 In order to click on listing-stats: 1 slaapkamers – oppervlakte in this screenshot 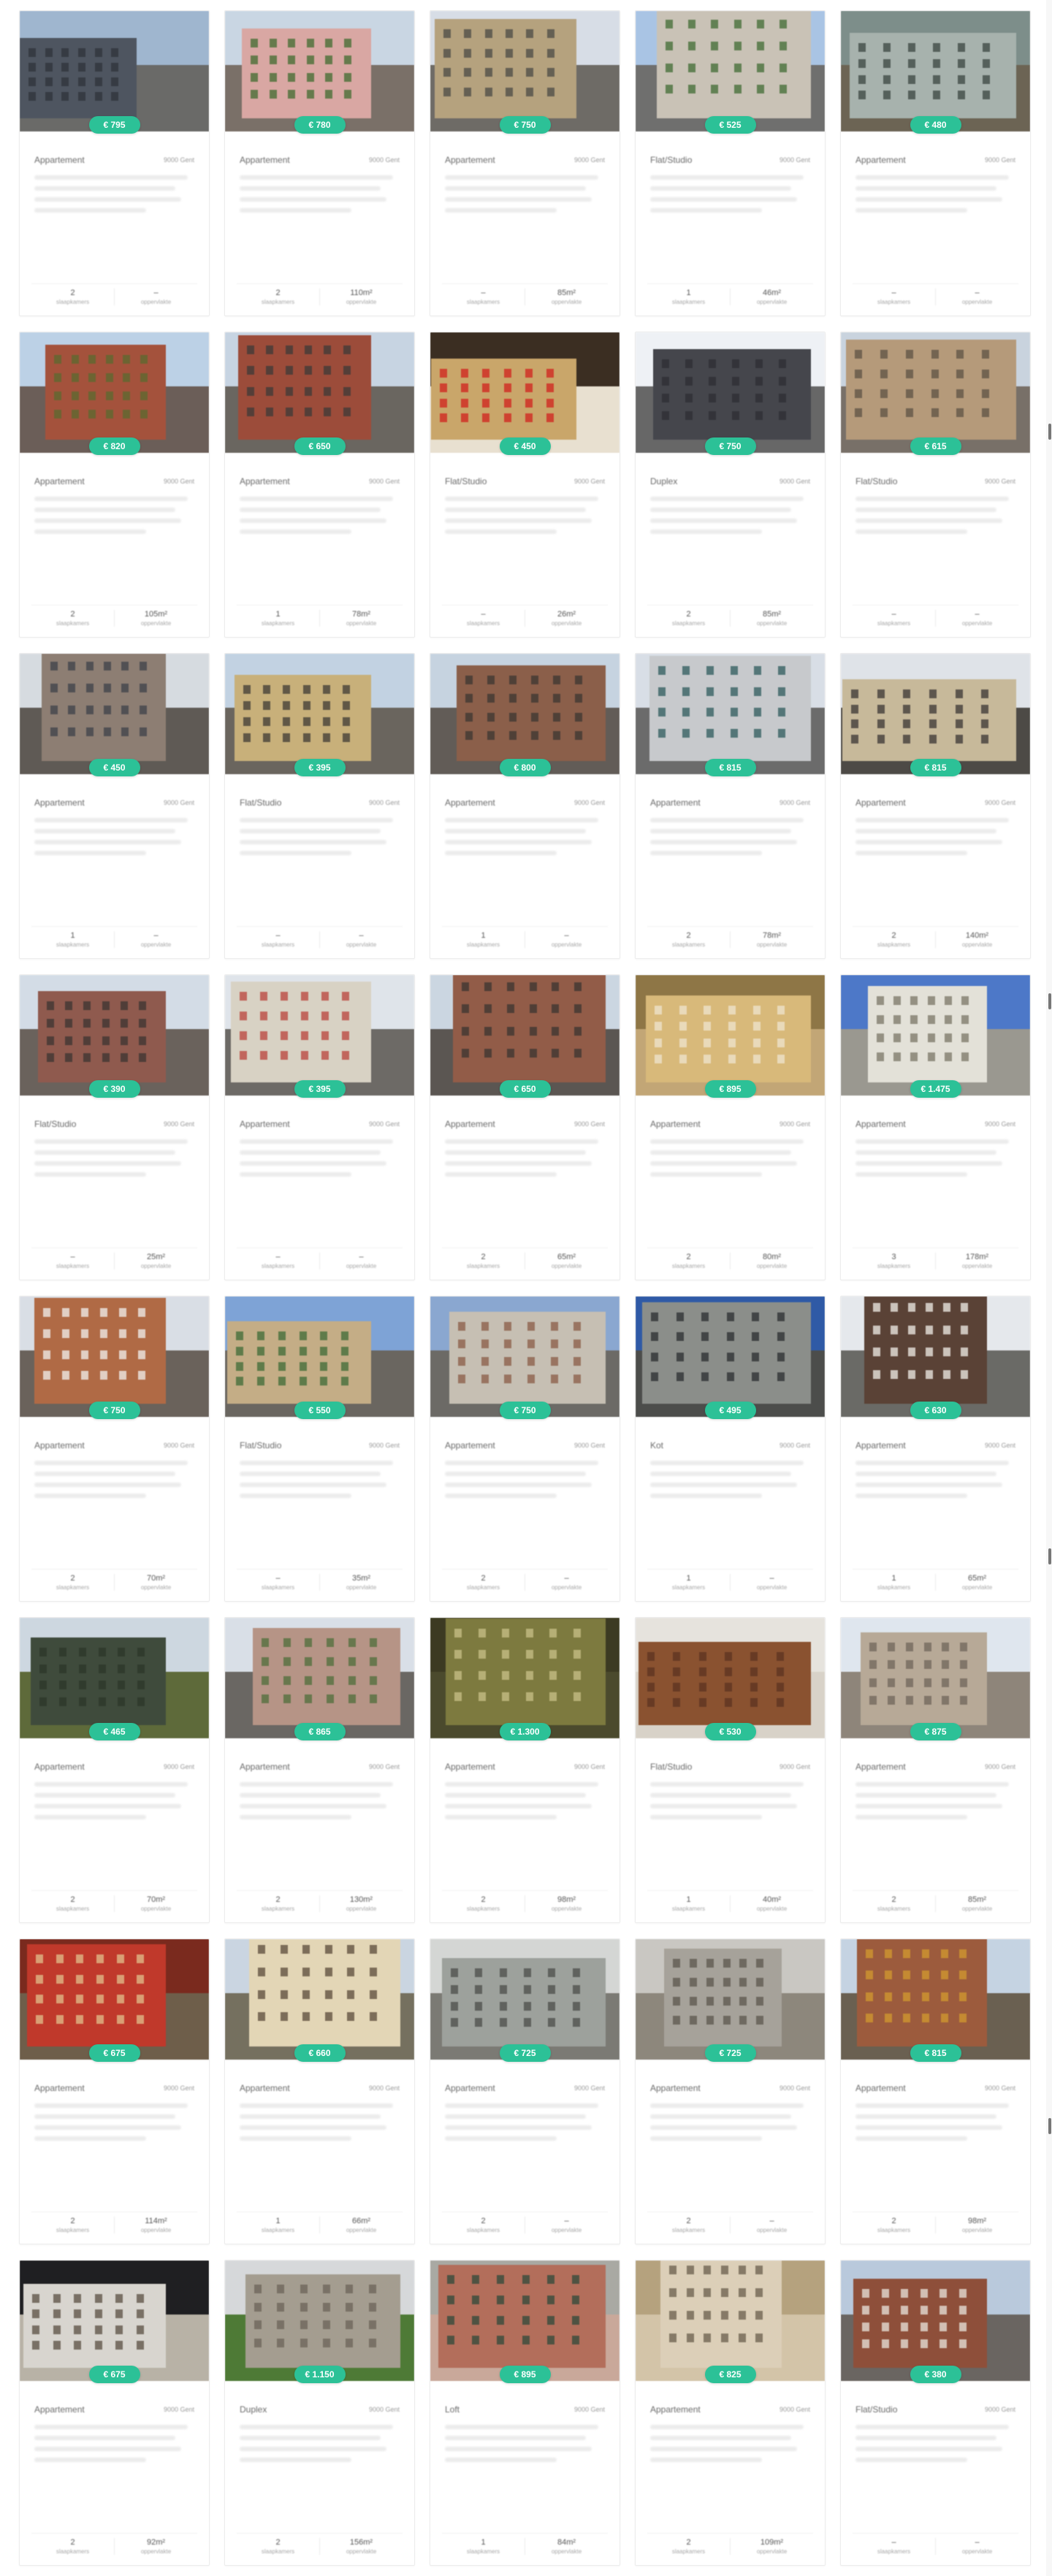, I will do `click(114, 937)`.